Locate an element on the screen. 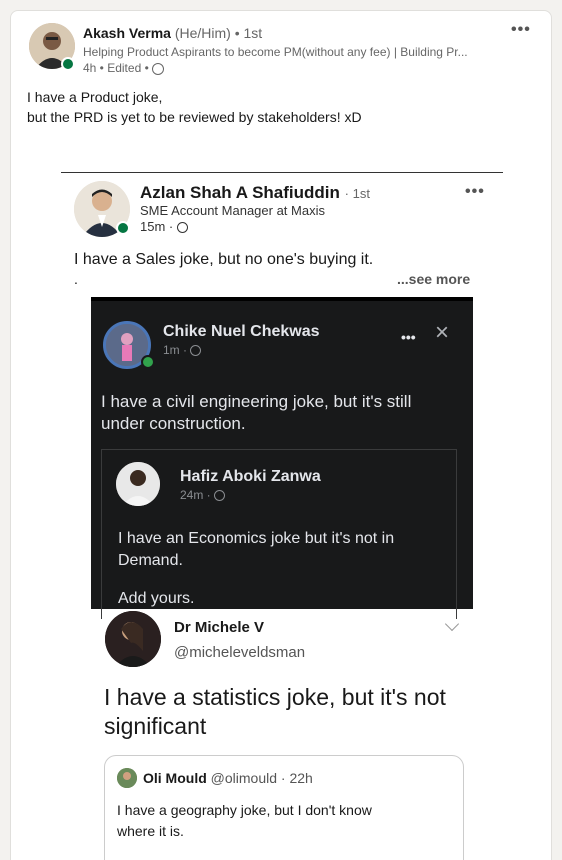 This screenshot has height=860, width=562. fb-close-icon: × is located at coordinates (442, 332).